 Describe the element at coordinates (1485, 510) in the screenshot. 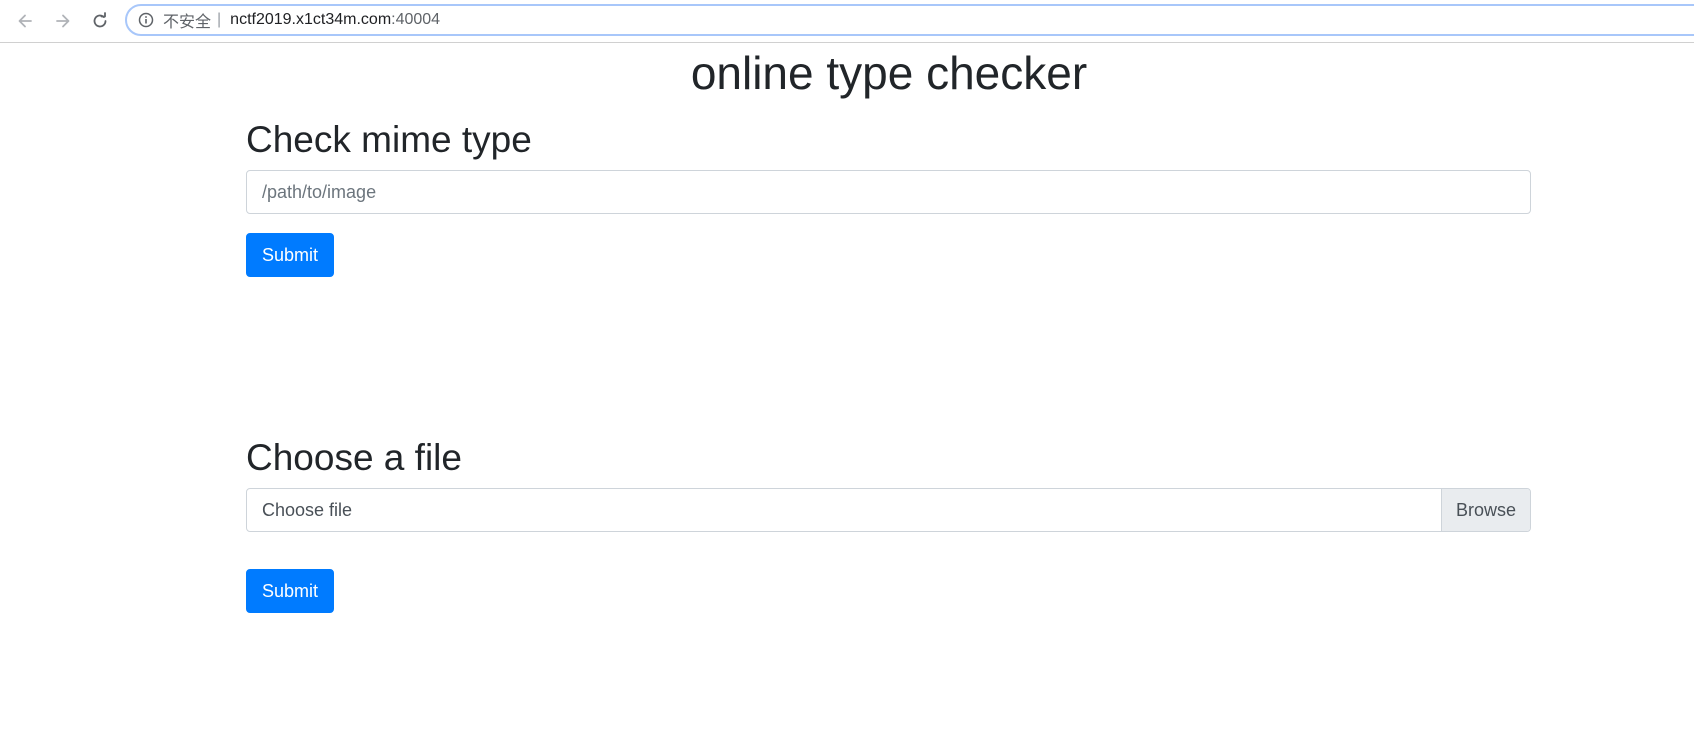

I see `browse-button: Browse` at that location.